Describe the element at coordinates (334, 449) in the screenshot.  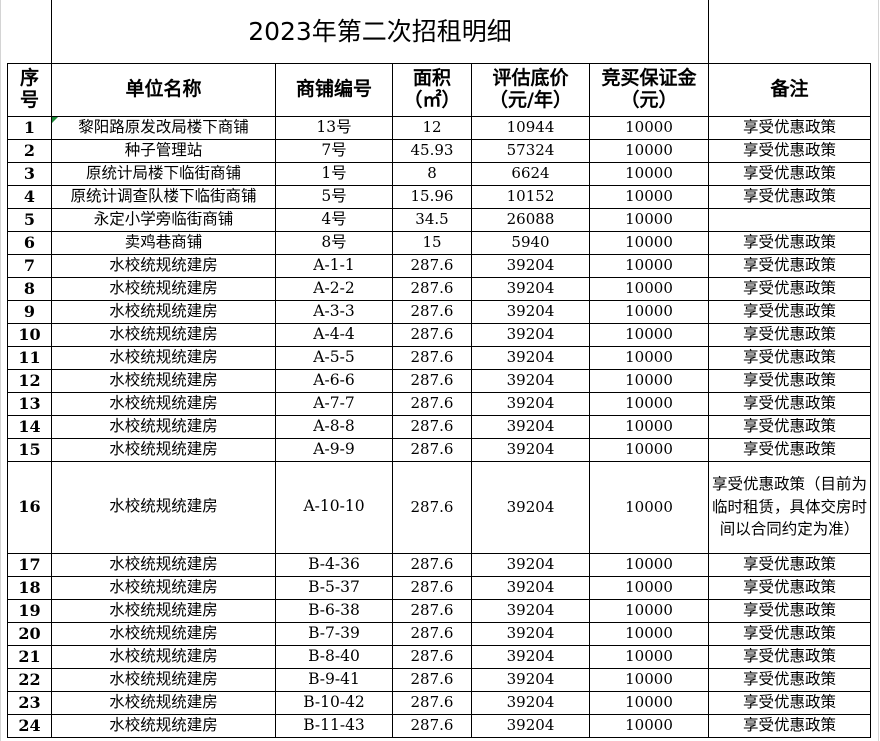
I see `cell-shop-no: A-9-9` at that location.